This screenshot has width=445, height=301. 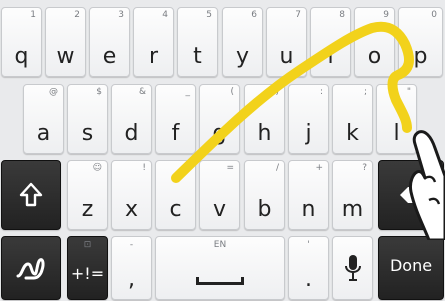 I want to click on key-label: z, so click(x=87, y=209).